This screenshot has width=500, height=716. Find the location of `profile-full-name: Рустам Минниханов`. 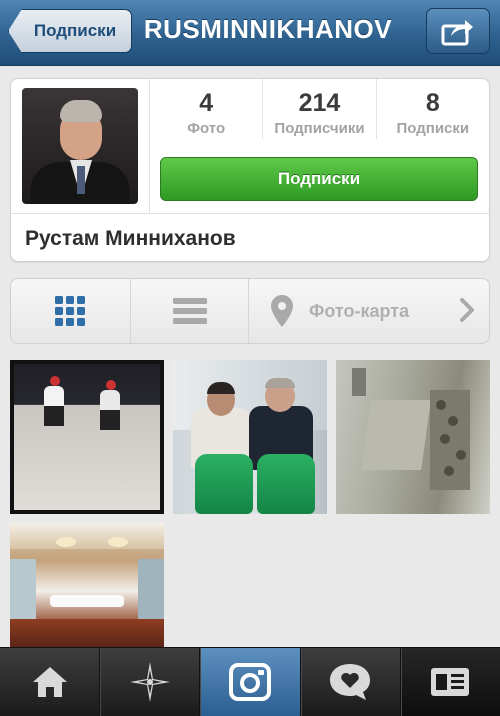

profile-full-name: Рустам Минниханов is located at coordinates (130, 238).